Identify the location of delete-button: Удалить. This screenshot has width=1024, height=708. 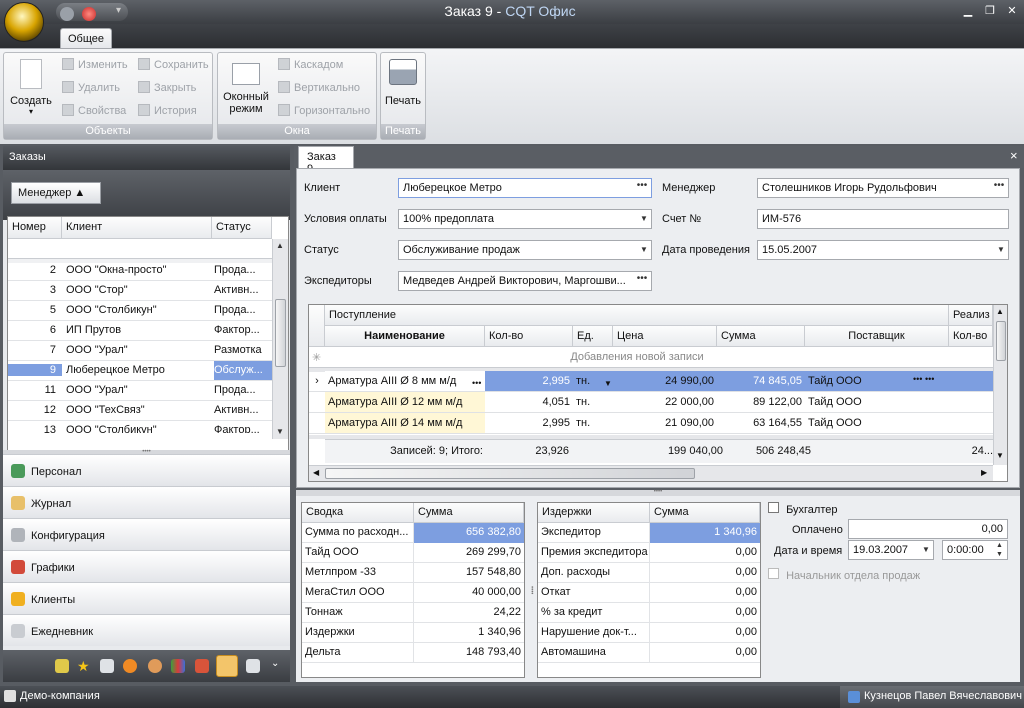
(91, 88).